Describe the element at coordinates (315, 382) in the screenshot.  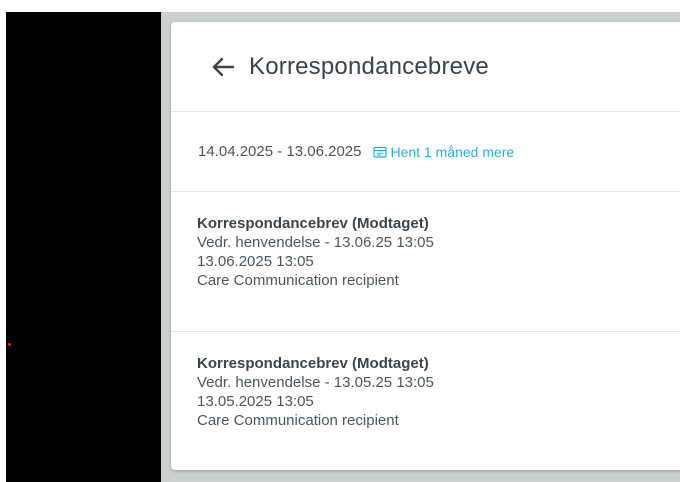
I see `letter-subject: Vedr. henvendelse - 13.05.25 13:05` at that location.